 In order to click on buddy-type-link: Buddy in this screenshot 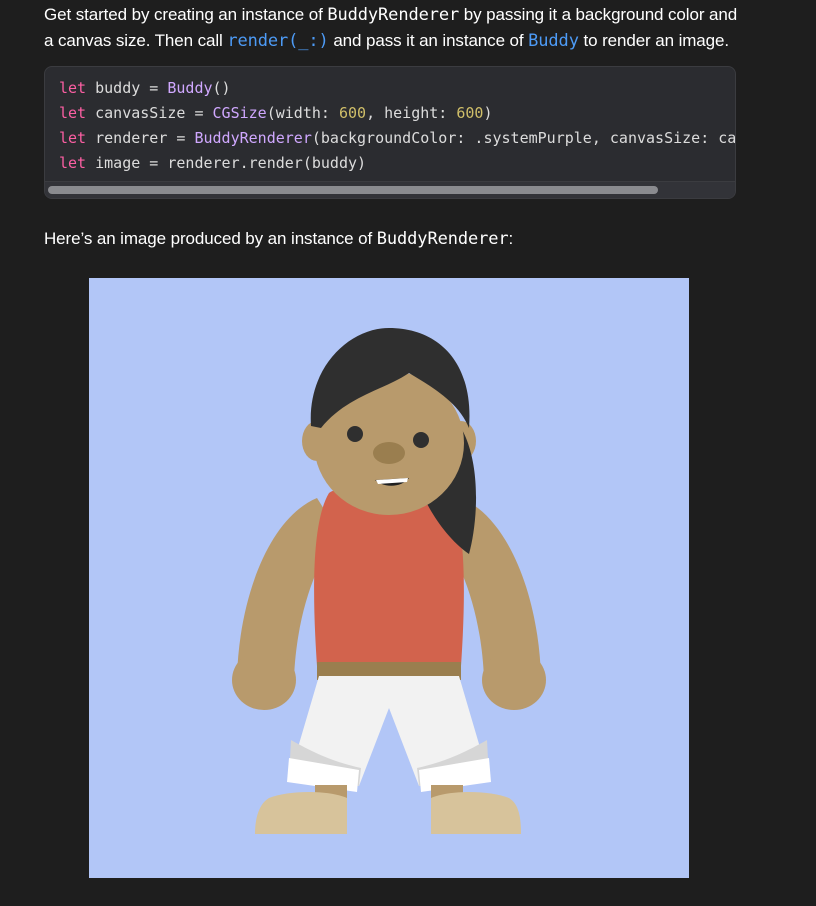, I will do `click(553, 41)`.